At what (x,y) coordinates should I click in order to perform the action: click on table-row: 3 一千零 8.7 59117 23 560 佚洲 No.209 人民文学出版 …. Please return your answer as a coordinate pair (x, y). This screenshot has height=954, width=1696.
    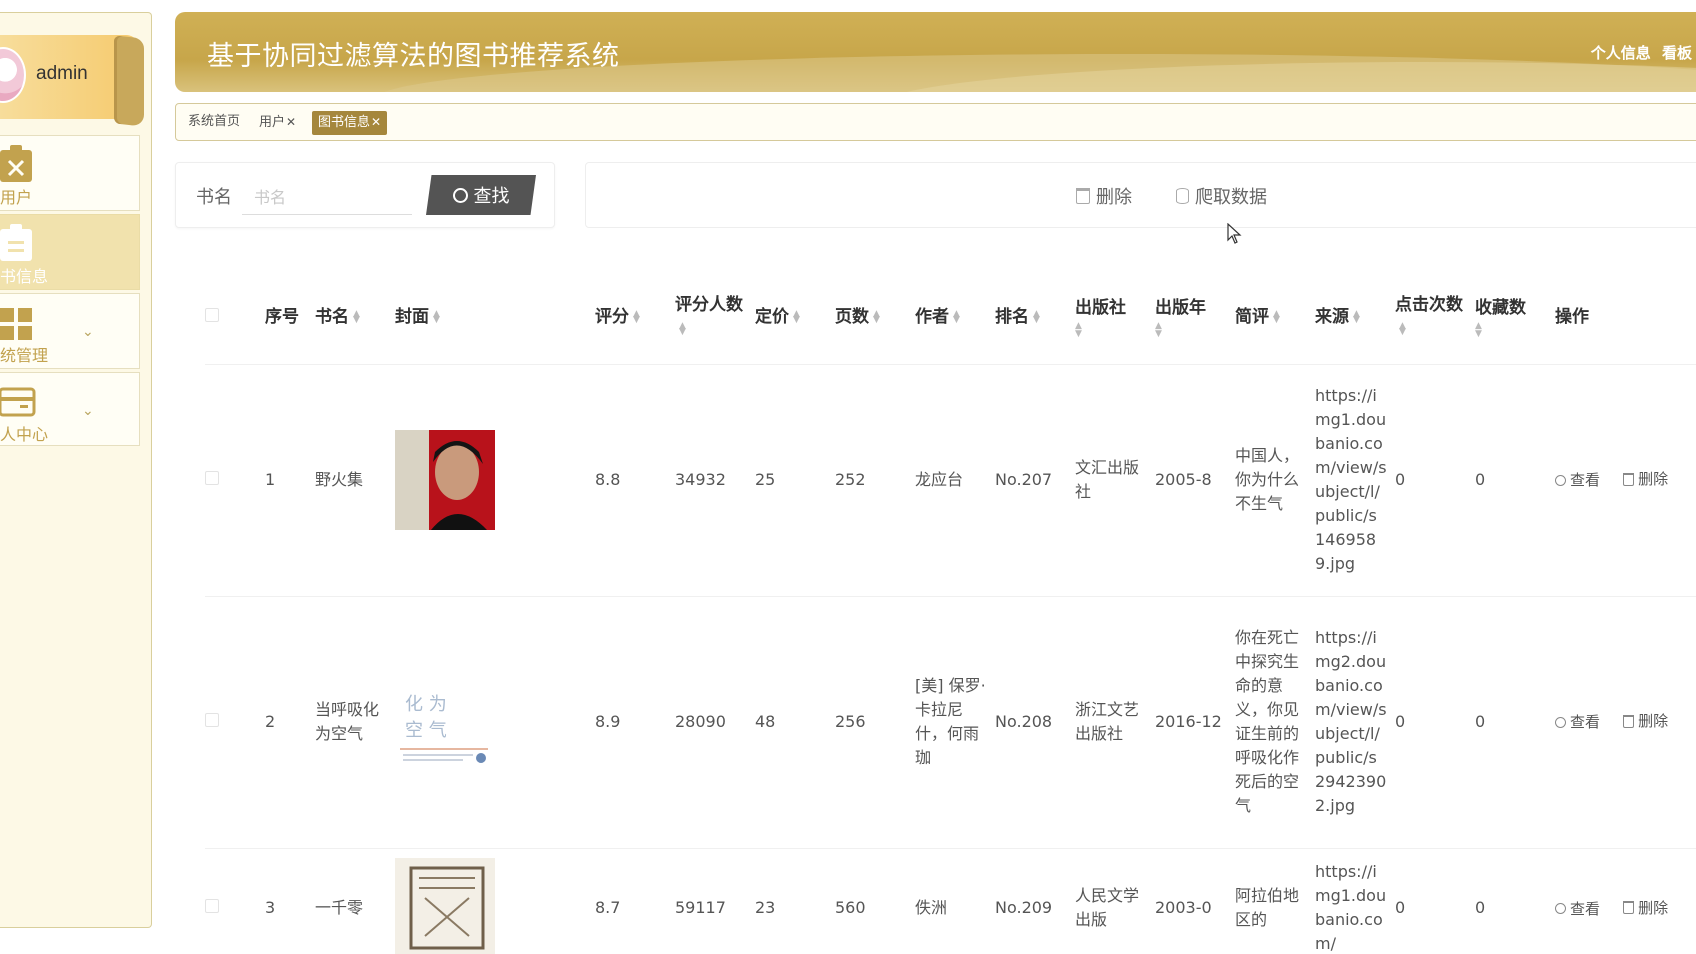
    Looking at the image, I should click on (950, 900).